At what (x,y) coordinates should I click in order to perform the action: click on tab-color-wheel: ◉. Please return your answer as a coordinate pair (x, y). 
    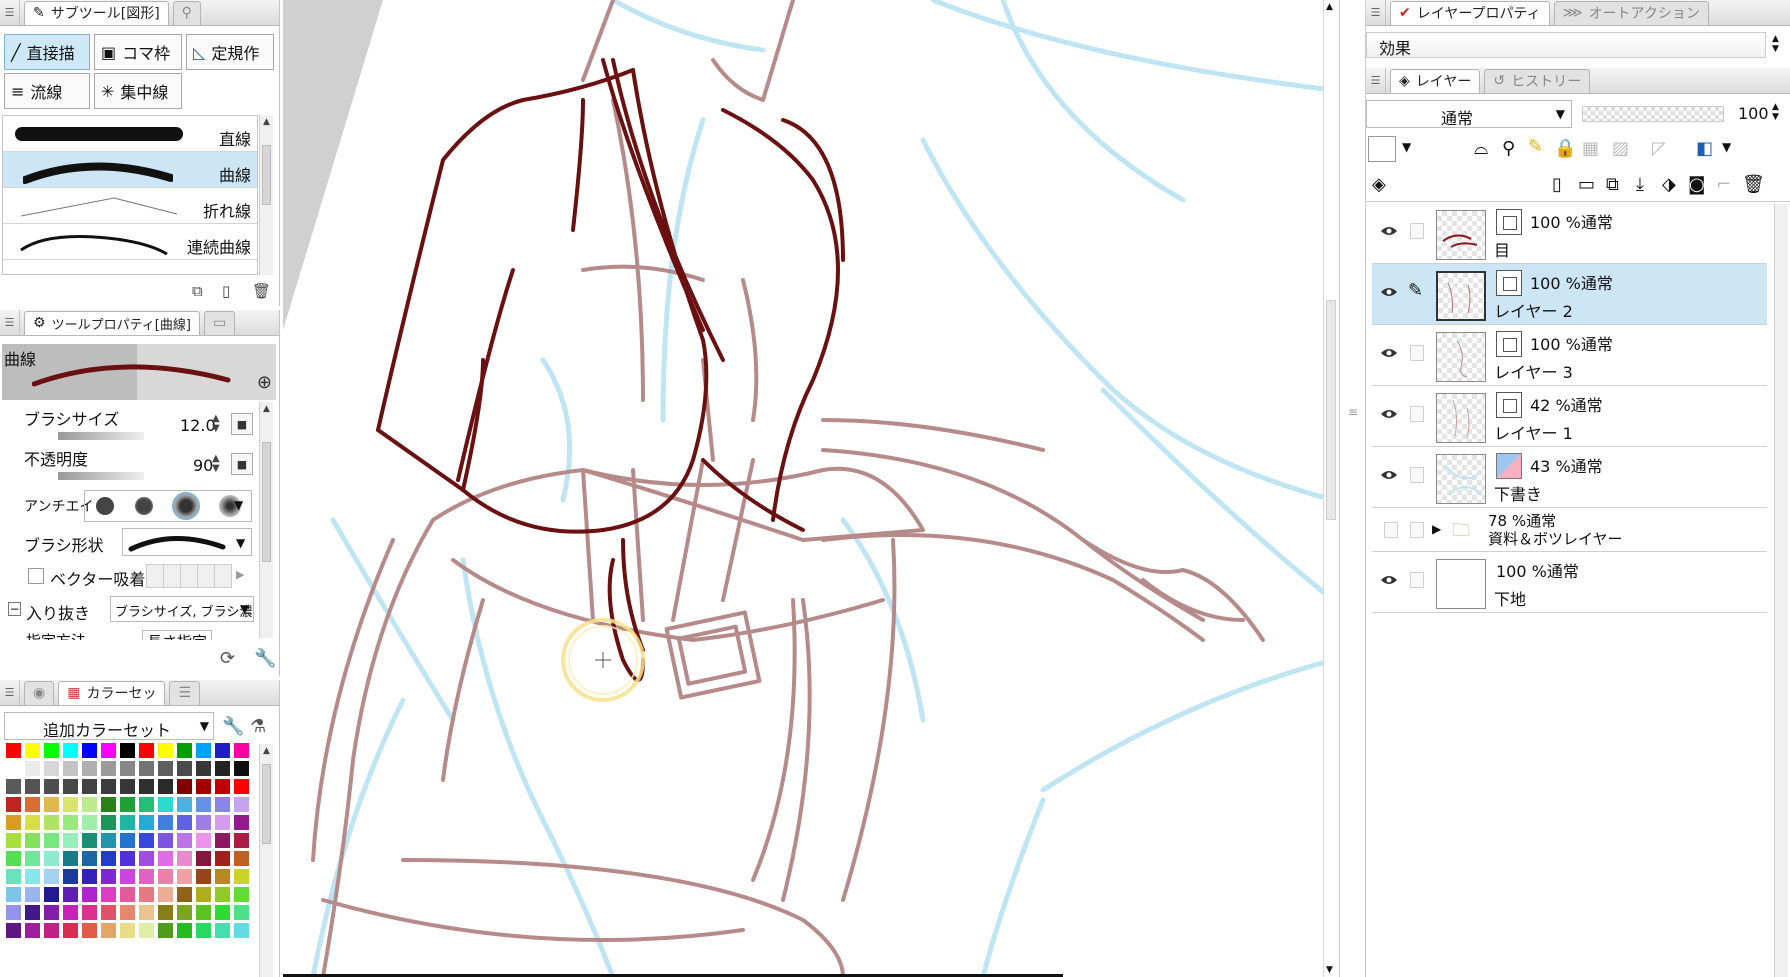
    Looking at the image, I should click on (39, 692).